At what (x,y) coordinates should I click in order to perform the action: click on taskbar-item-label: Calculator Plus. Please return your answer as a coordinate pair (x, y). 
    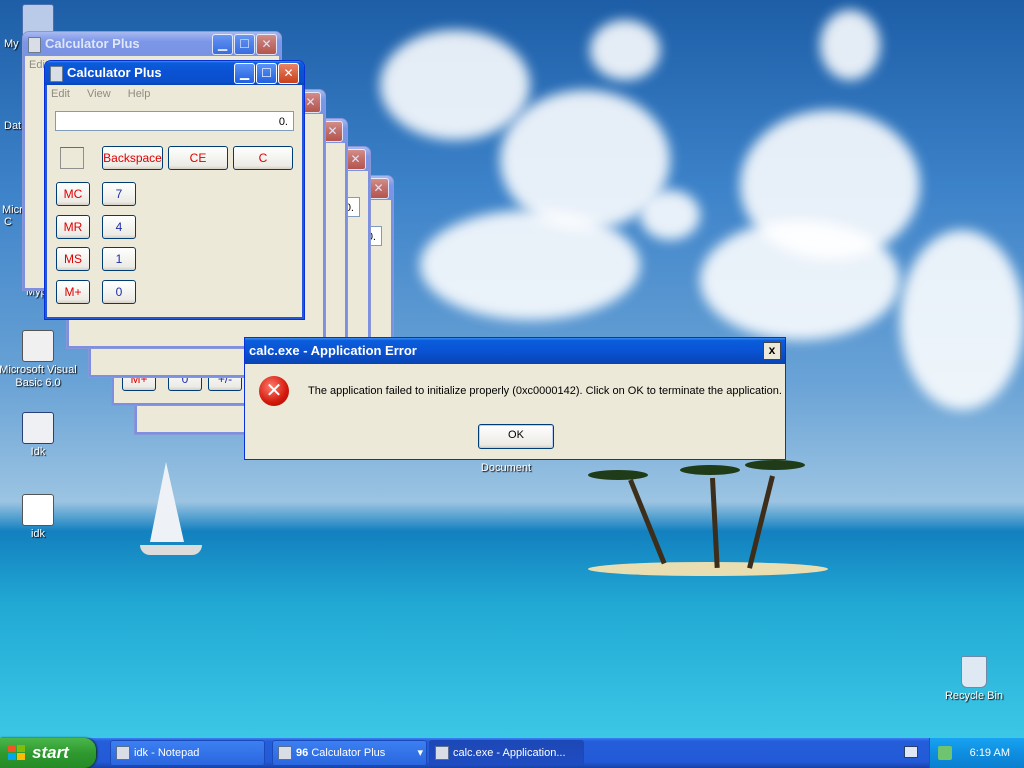
    Looking at the image, I should click on (348, 753).